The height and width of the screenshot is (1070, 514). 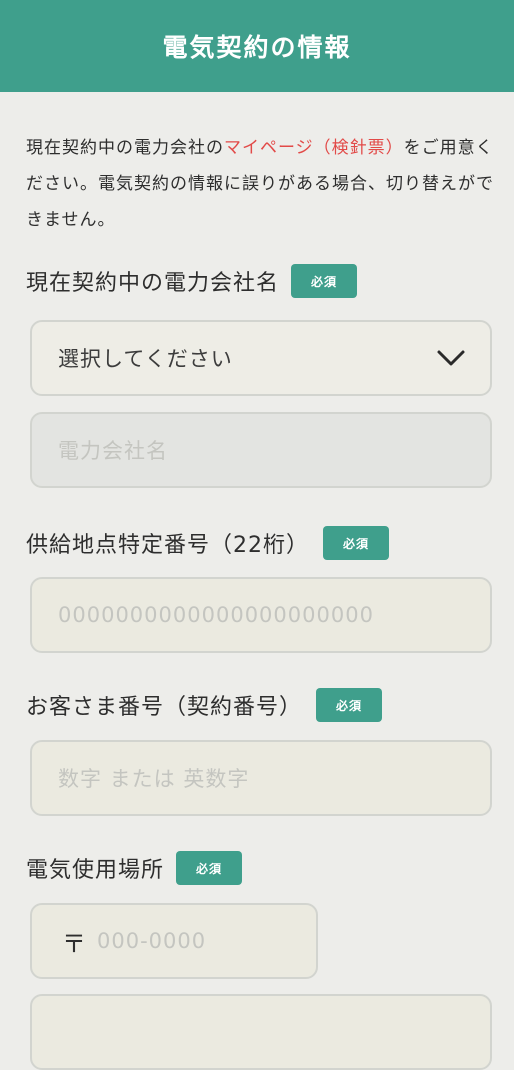 What do you see at coordinates (167, 545) in the screenshot?
I see `supply-point-label: 供給地点特定番号（22桁）` at bounding box center [167, 545].